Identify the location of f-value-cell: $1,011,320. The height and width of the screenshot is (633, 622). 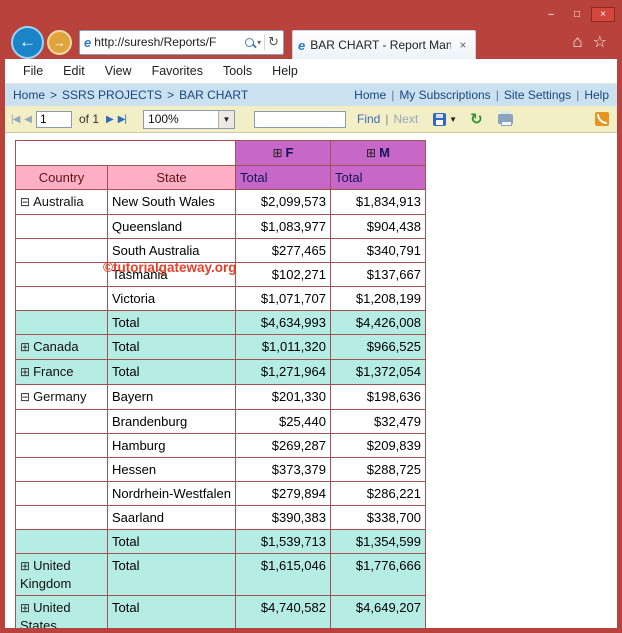
(283, 347).